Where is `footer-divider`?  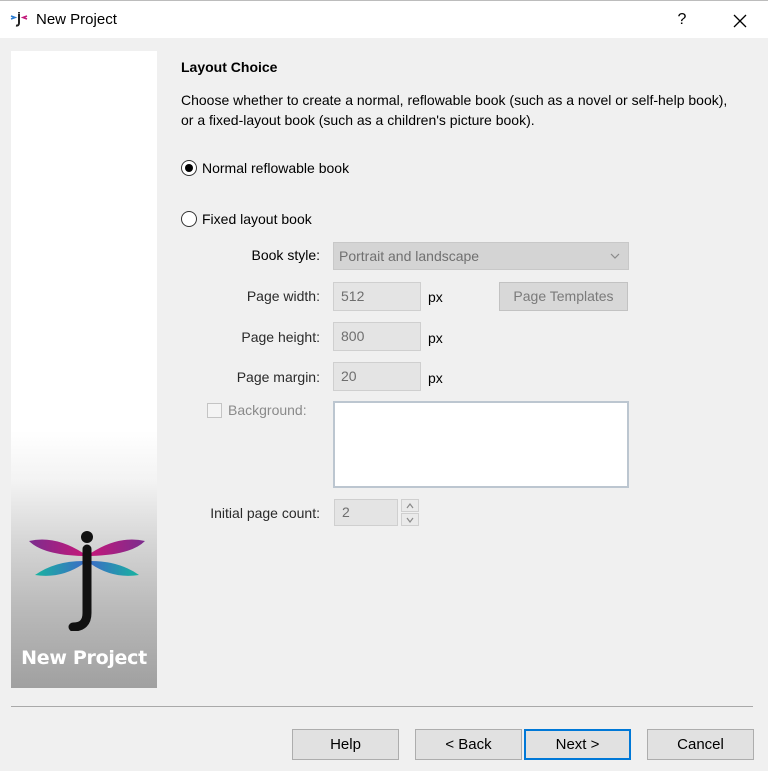 footer-divider is located at coordinates (382, 706).